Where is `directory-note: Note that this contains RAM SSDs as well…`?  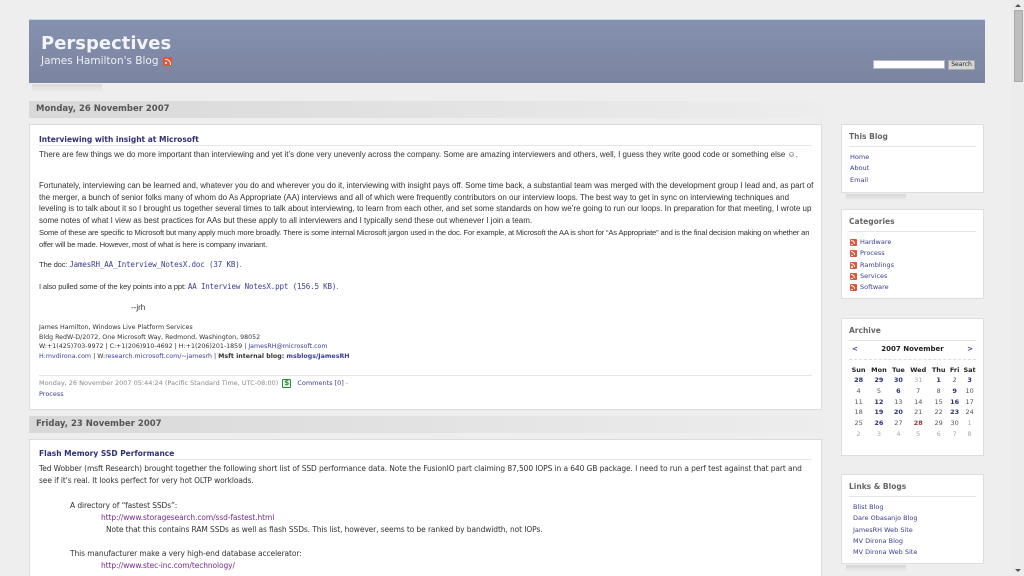 directory-note: Note that this contains RAM SSDs as well… is located at coordinates (324, 529).